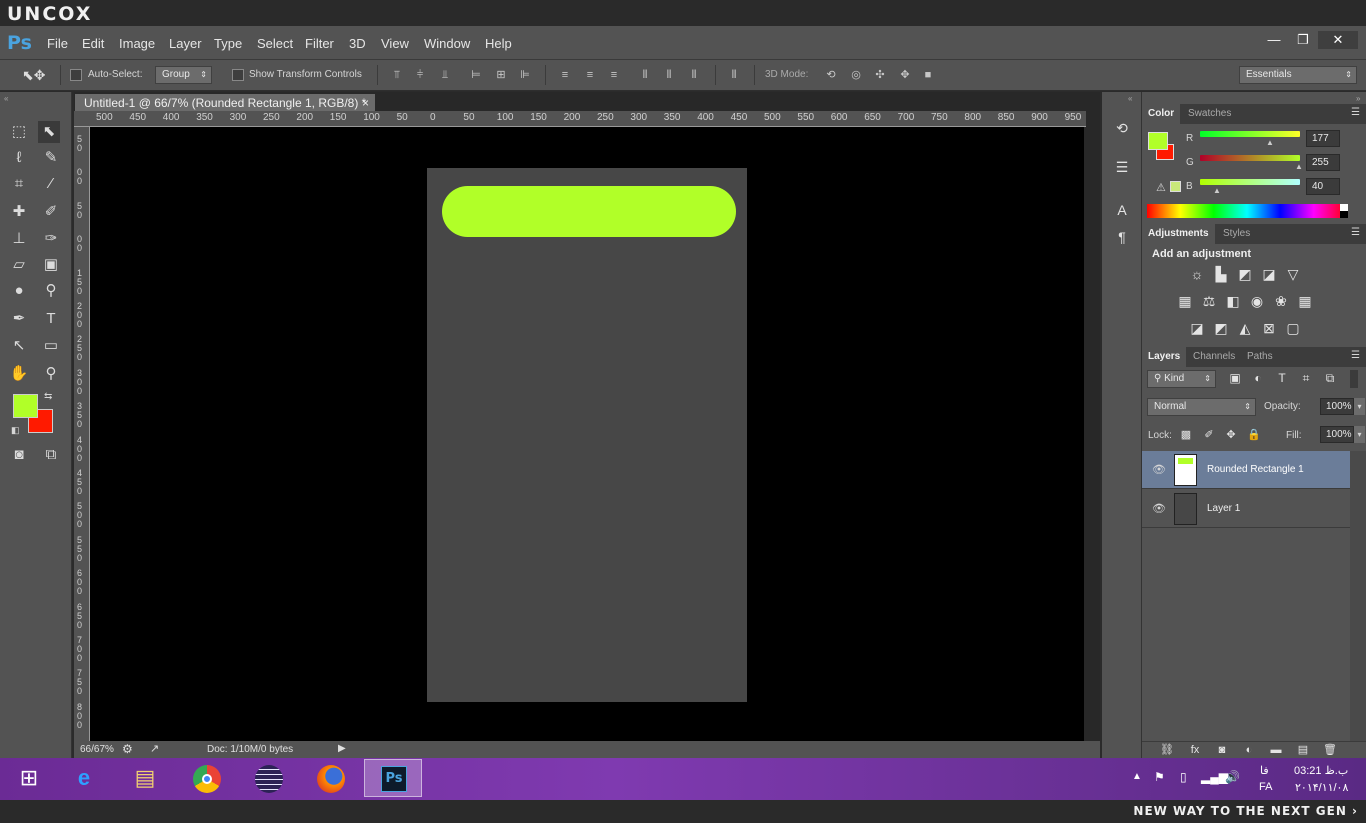  Describe the element at coordinates (525, 75) in the screenshot. I see `align-right-icon: ⊫` at that location.